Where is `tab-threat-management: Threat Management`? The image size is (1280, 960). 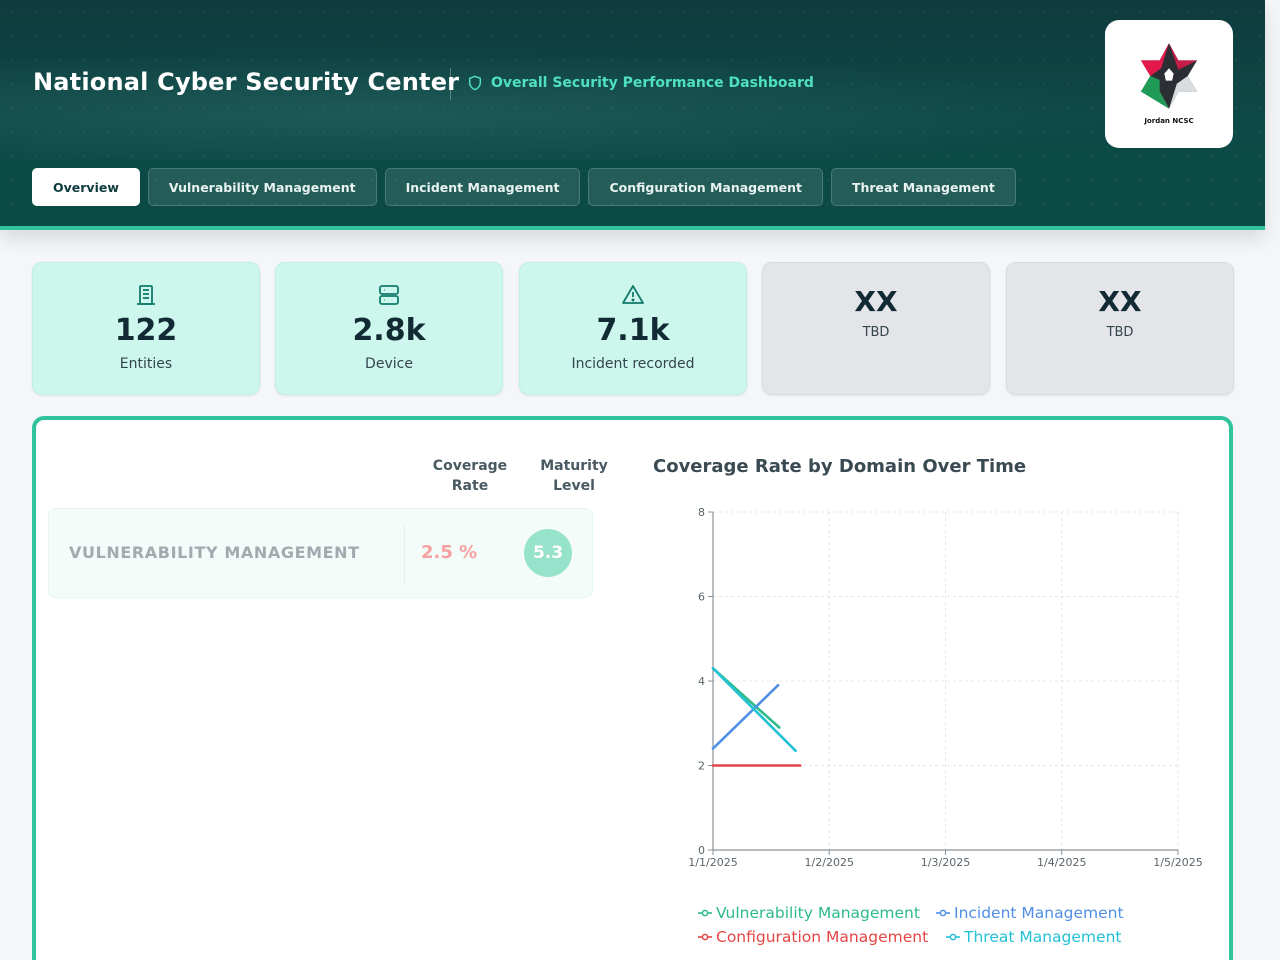 tab-threat-management: Threat Management is located at coordinates (923, 187).